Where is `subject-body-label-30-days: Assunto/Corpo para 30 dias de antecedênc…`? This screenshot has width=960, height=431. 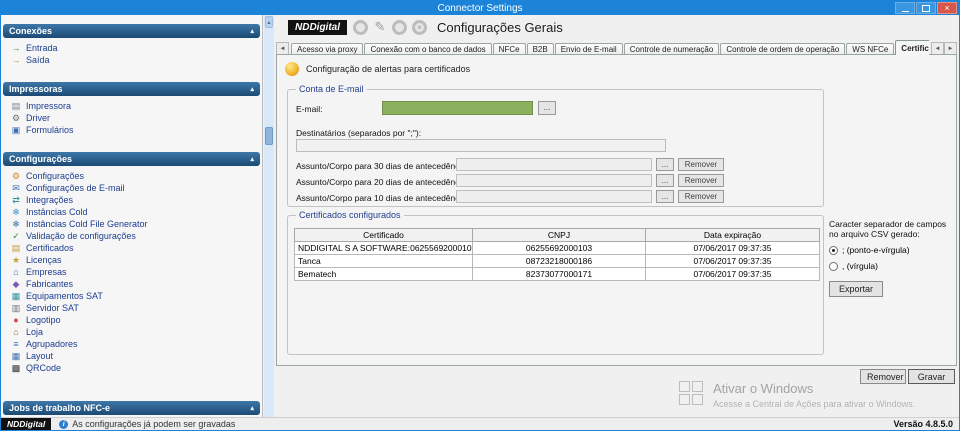 subject-body-label-30-days: Assunto/Corpo para 30 dias de antecedênc… is located at coordinates (382, 166).